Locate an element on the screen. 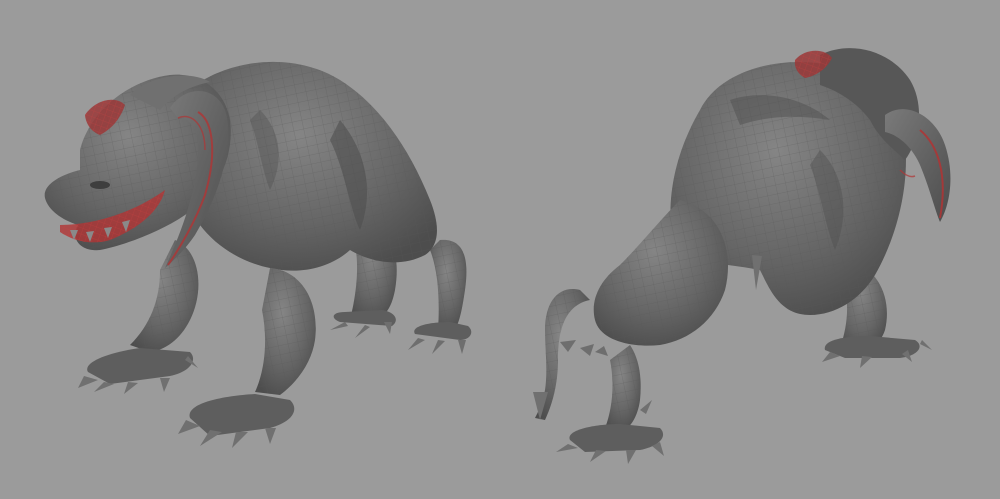 The height and width of the screenshot is (499, 1000). near-front-leg-left is located at coordinates (138, 317).